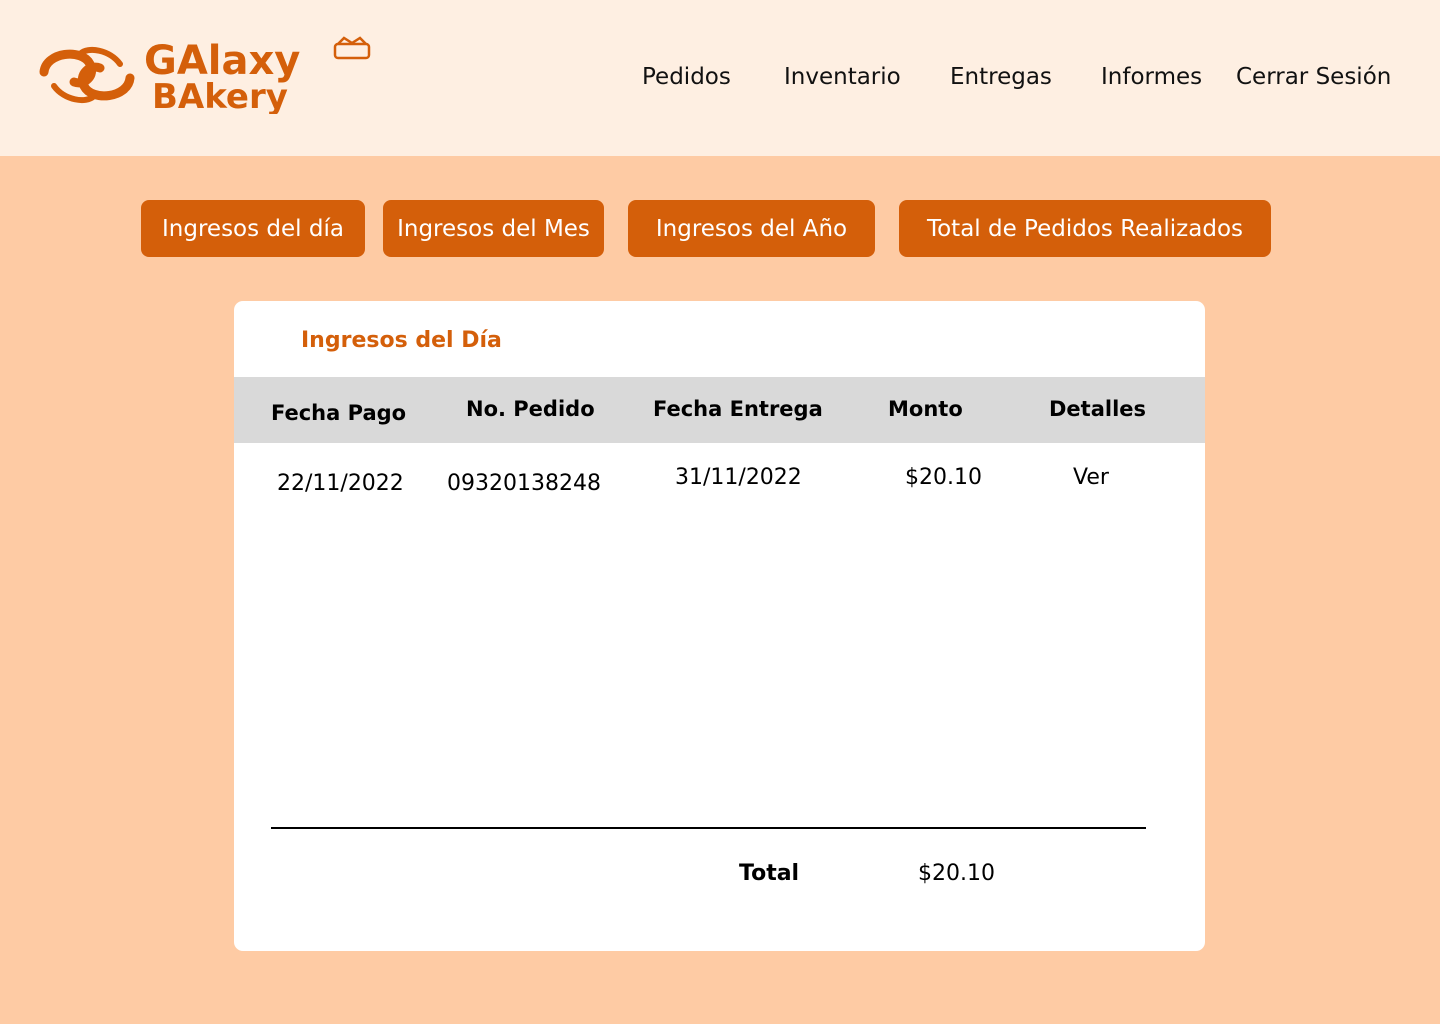 The width and height of the screenshot is (1440, 1024). I want to click on tab-ingresos-dia: Ingresos del día, so click(253, 228).